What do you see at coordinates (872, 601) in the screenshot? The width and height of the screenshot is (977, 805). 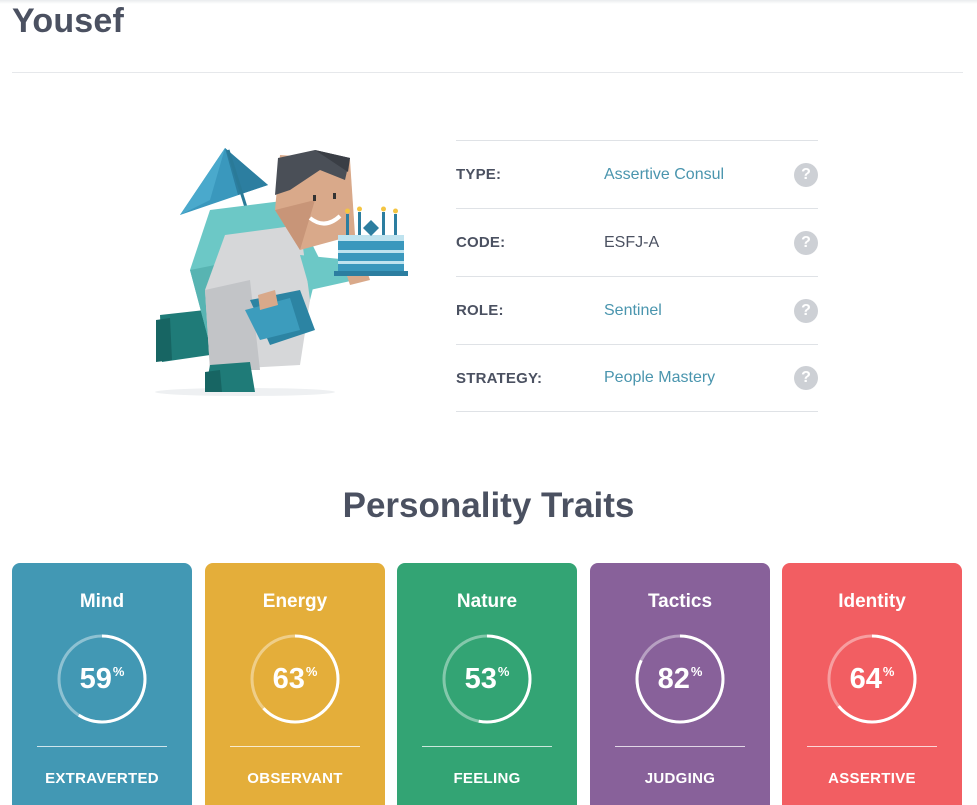 I see `trait-card-title: Identity` at bounding box center [872, 601].